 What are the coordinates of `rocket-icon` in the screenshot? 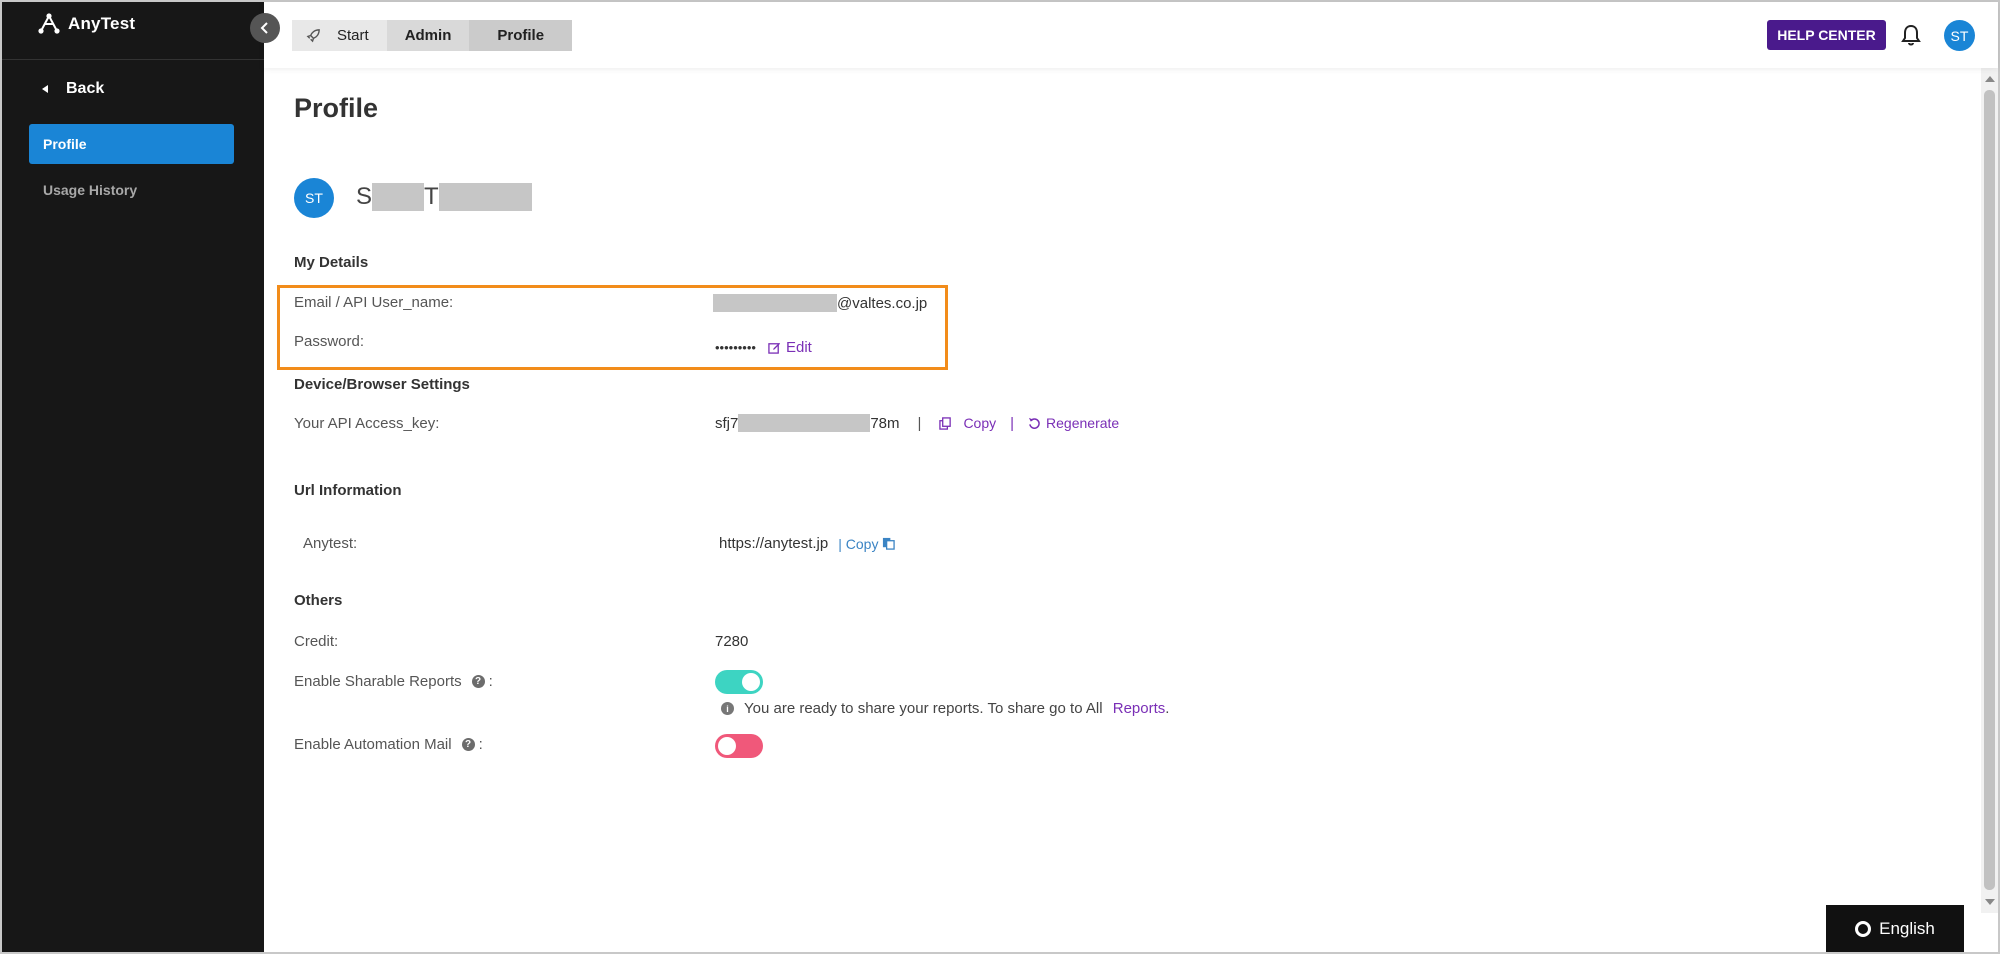 It's located at (313, 36).